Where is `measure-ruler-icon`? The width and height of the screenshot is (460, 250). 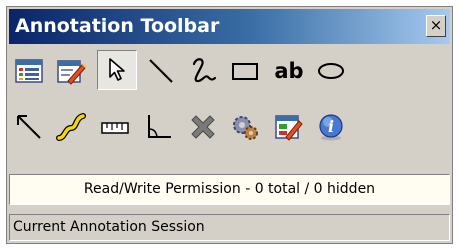
measure-ruler-icon is located at coordinates (115, 128).